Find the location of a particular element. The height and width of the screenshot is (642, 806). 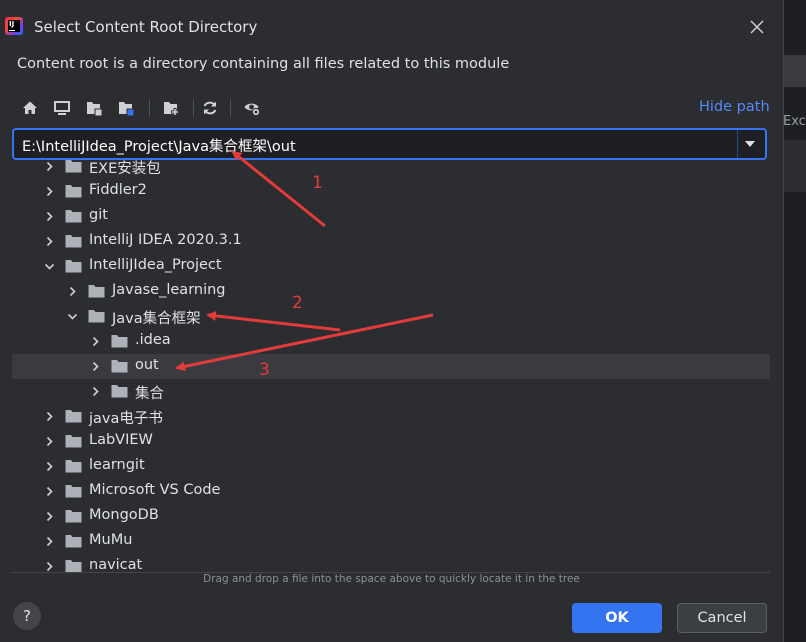

tree-row: out is located at coordinates (391, 366).